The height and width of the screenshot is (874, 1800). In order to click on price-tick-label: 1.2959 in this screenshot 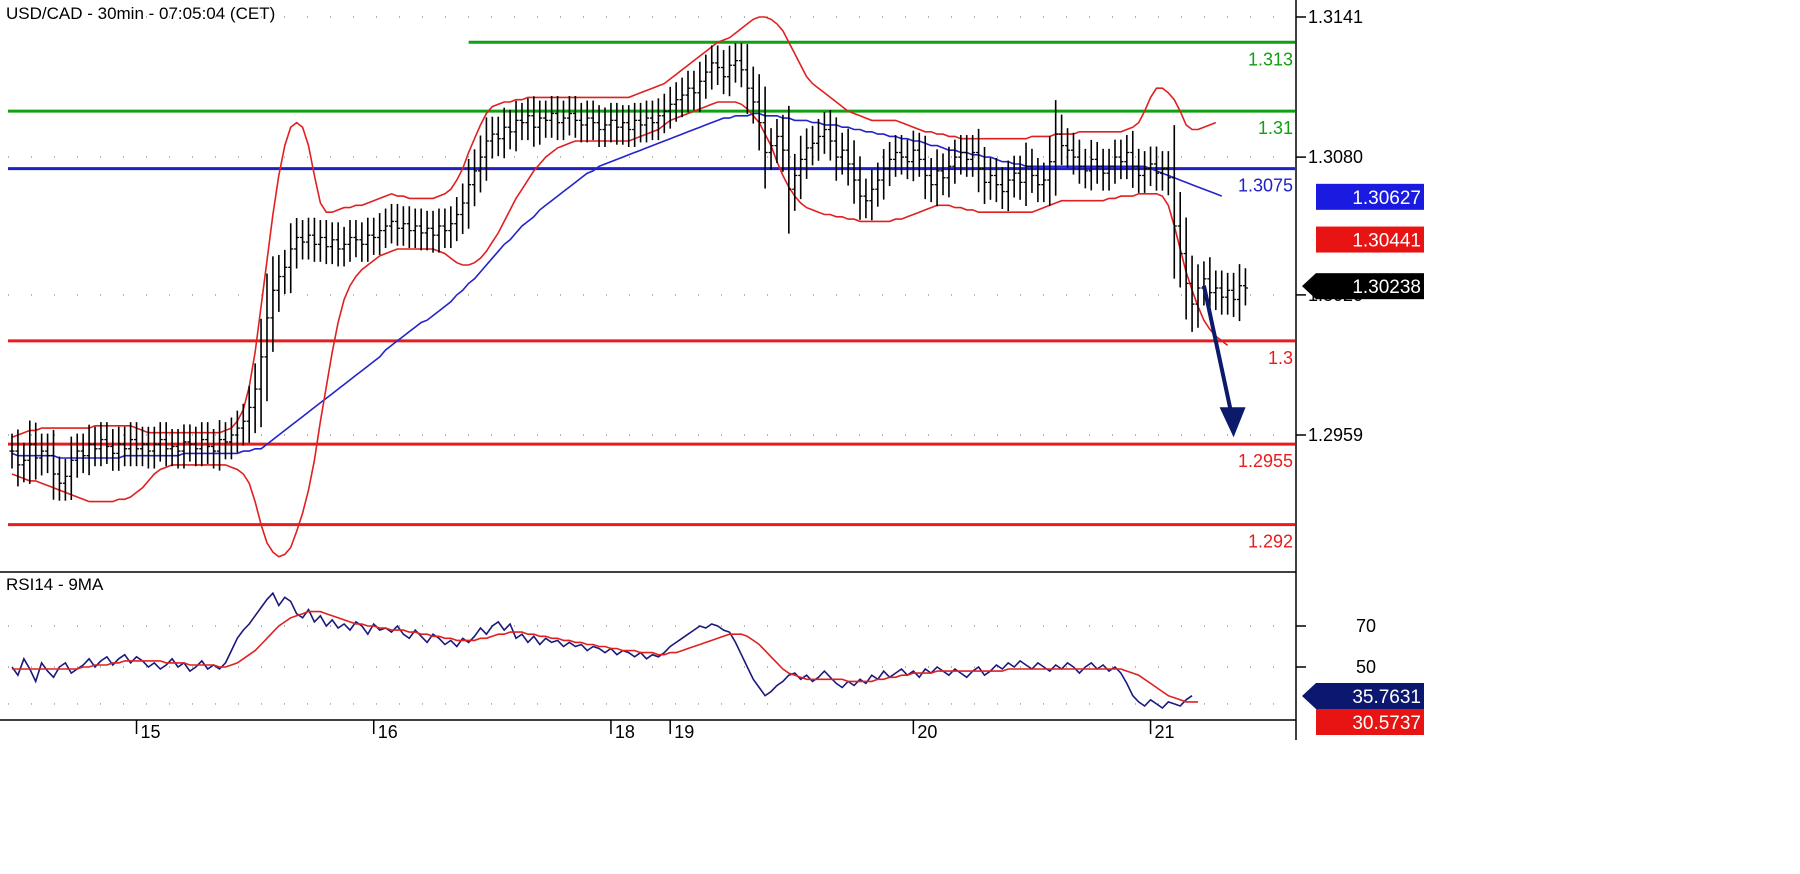, I will do `click(1335, 435)`.